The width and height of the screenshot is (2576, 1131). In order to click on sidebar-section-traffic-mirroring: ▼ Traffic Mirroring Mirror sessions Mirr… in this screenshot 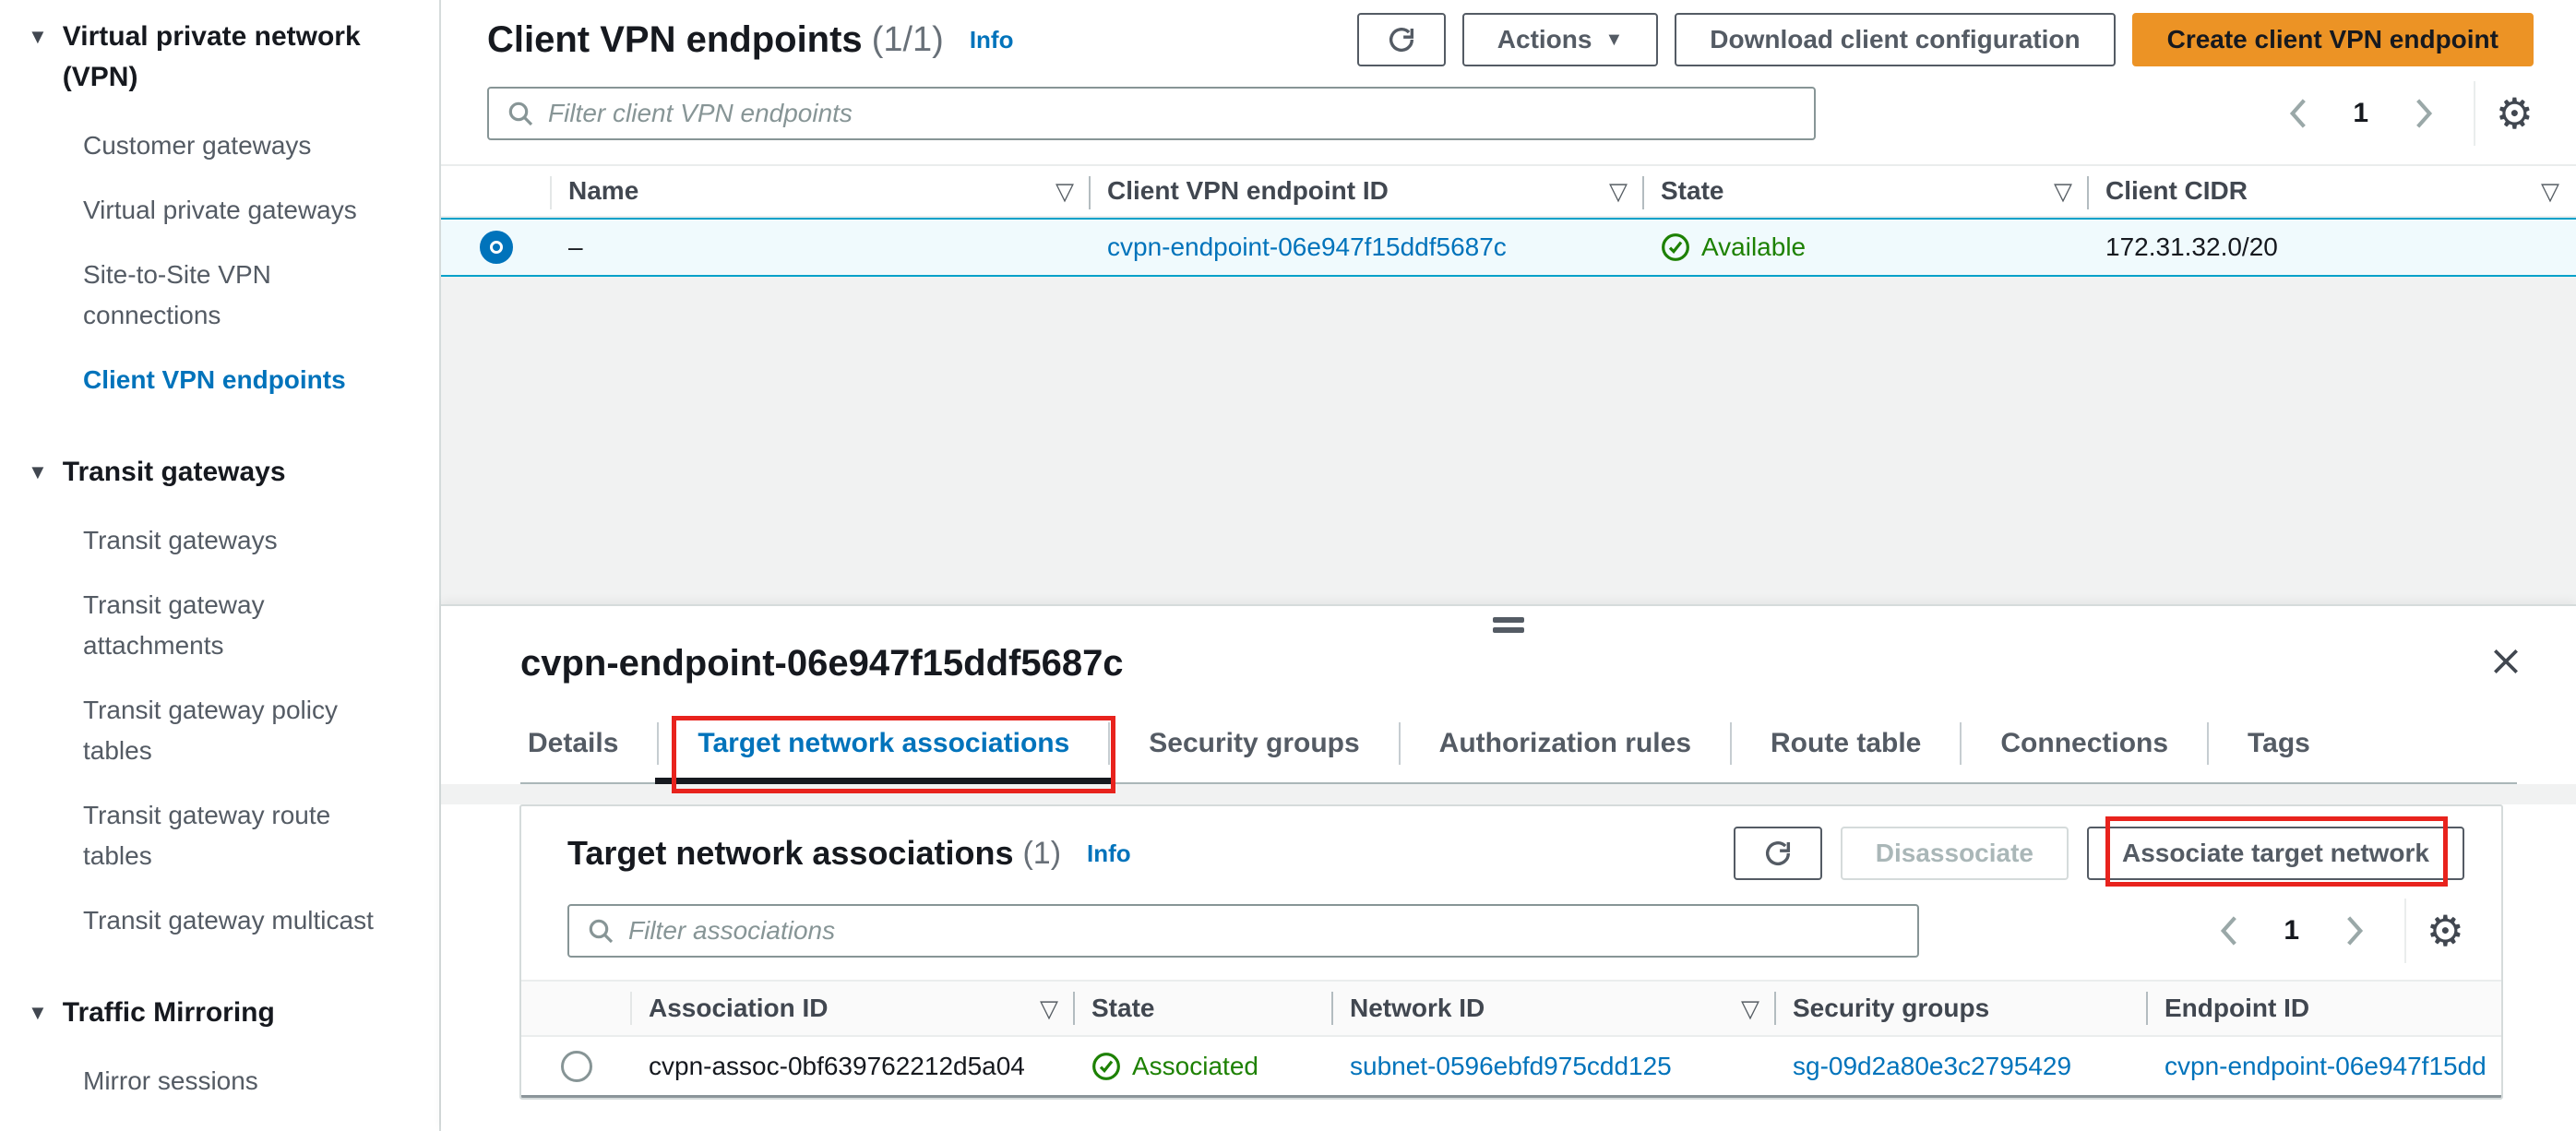, I will do `click(217, 1062)`.